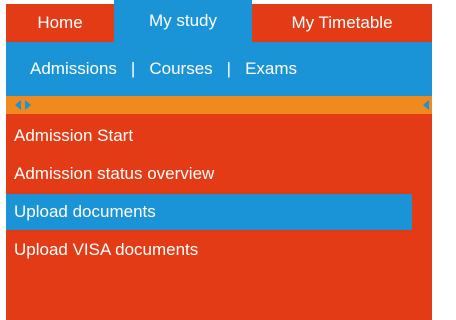 The image size is (456, 320). I want to click on subnav-item-admissions: Admissions, so click(73, 69).